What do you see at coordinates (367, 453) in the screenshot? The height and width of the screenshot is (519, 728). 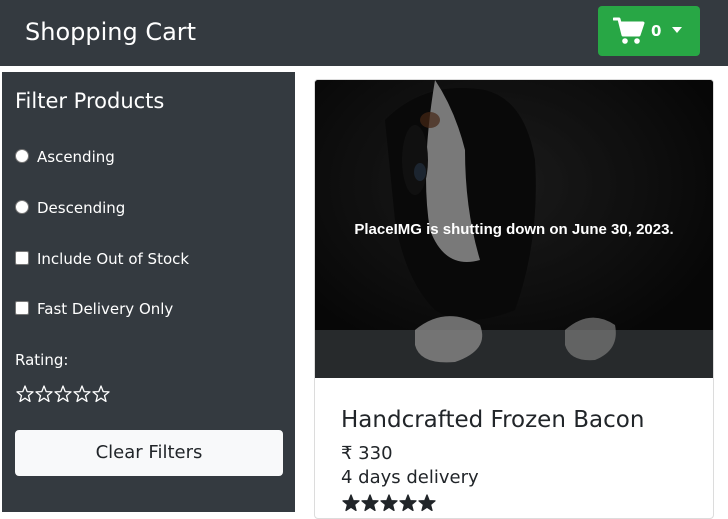 I see `product-price: ₹ 330` at bounding box center [367, 453].